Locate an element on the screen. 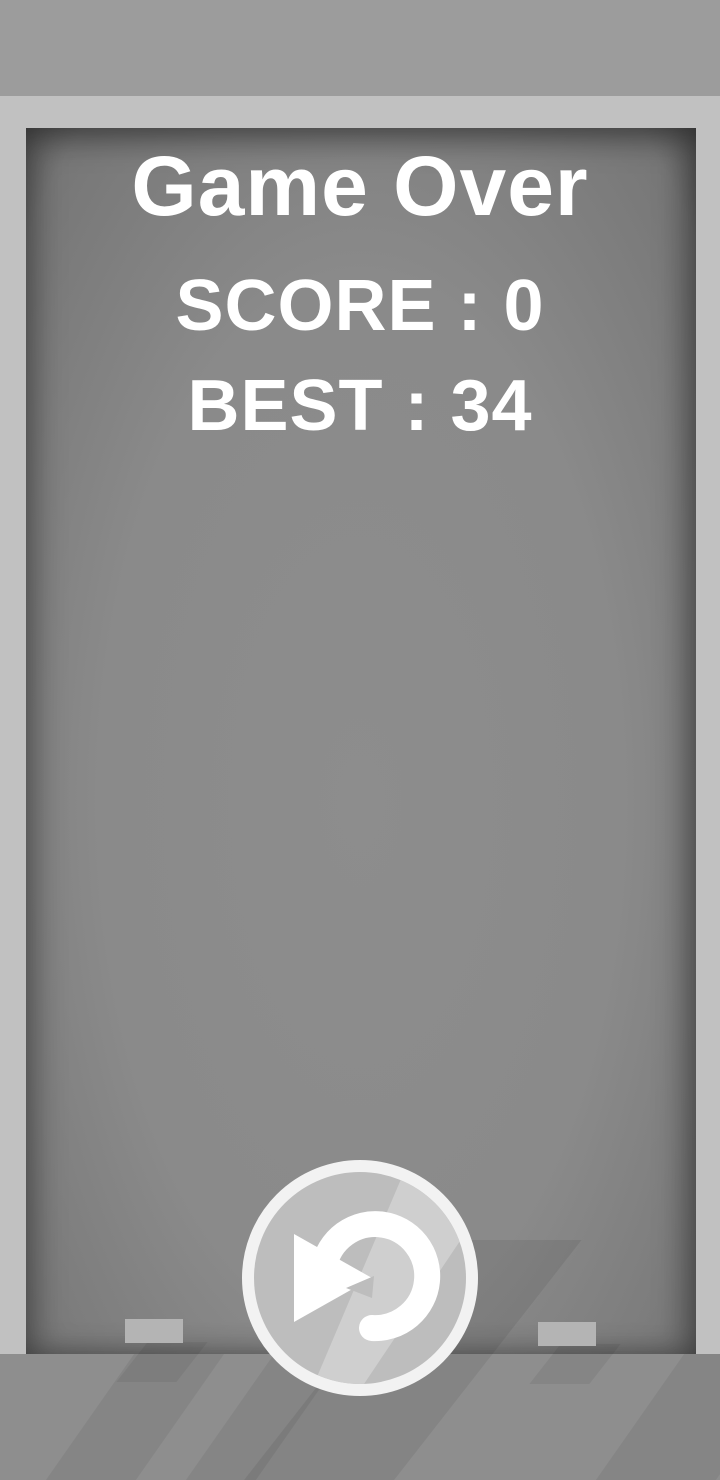  replay-button is located at coordinates (360, 1278).